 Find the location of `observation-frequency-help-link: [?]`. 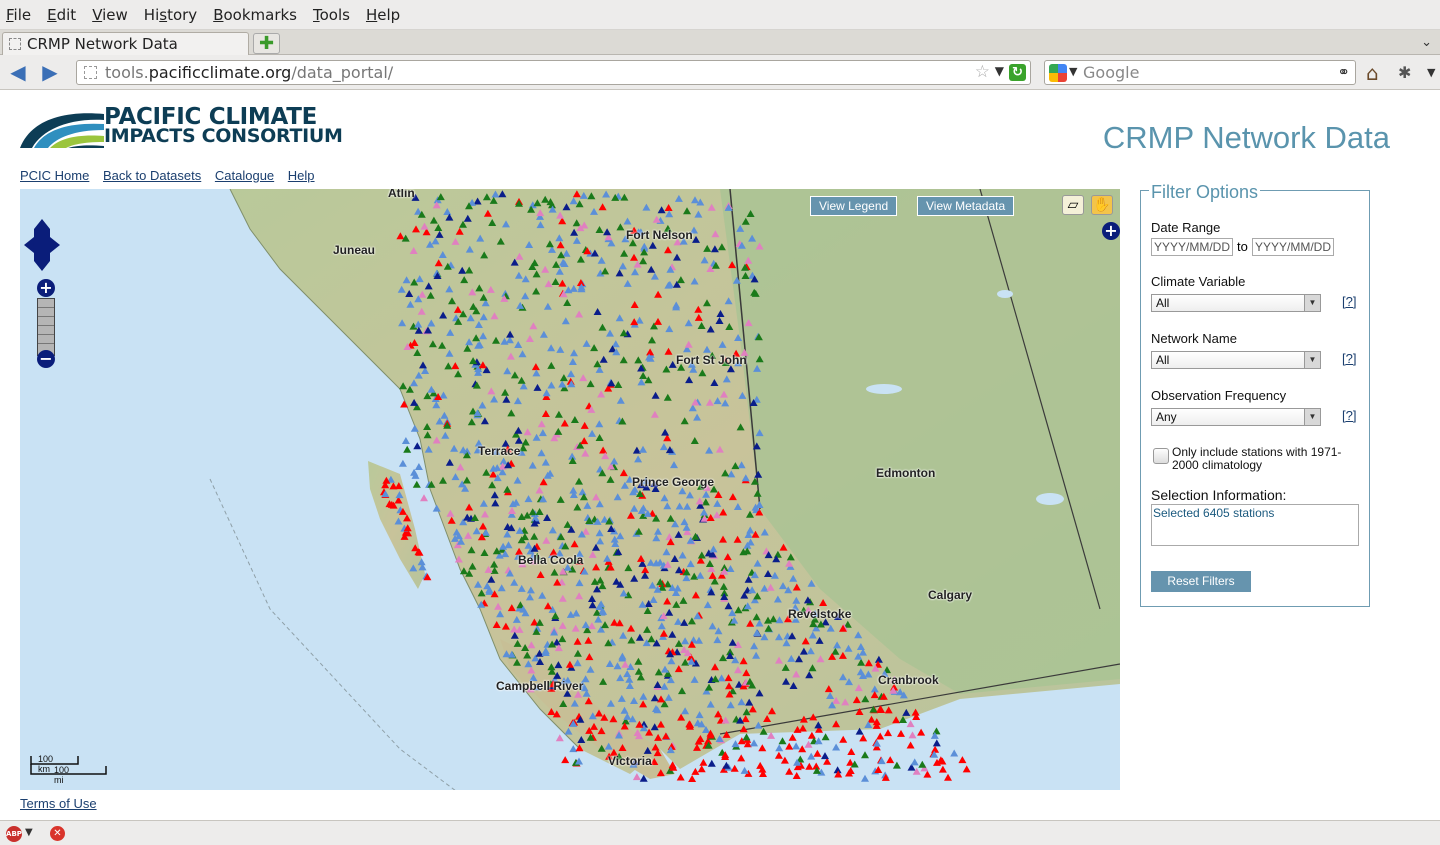

observation-frequency-help-link: [?] is located at coordinates (1349, 415).